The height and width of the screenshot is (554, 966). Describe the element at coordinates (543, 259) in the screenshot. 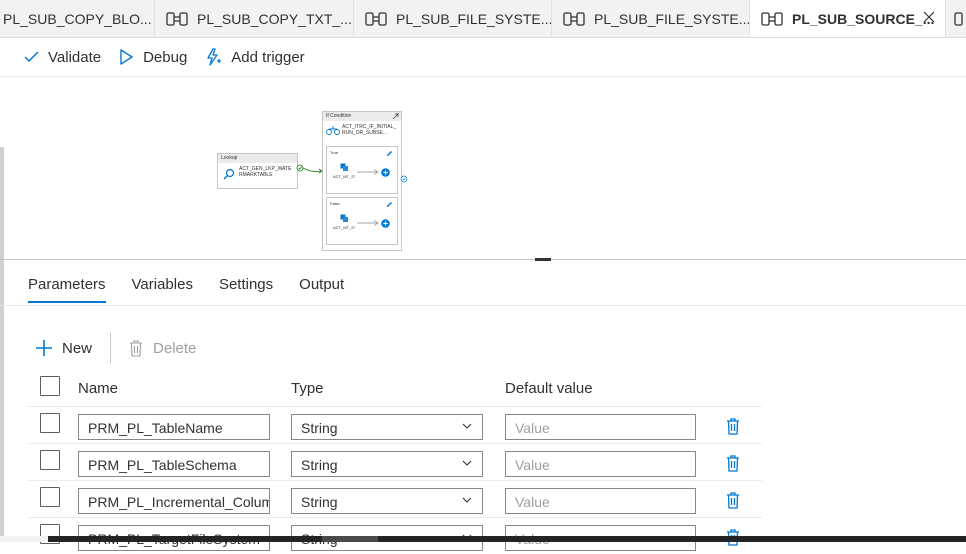

I see `splitter-grip` at that location.